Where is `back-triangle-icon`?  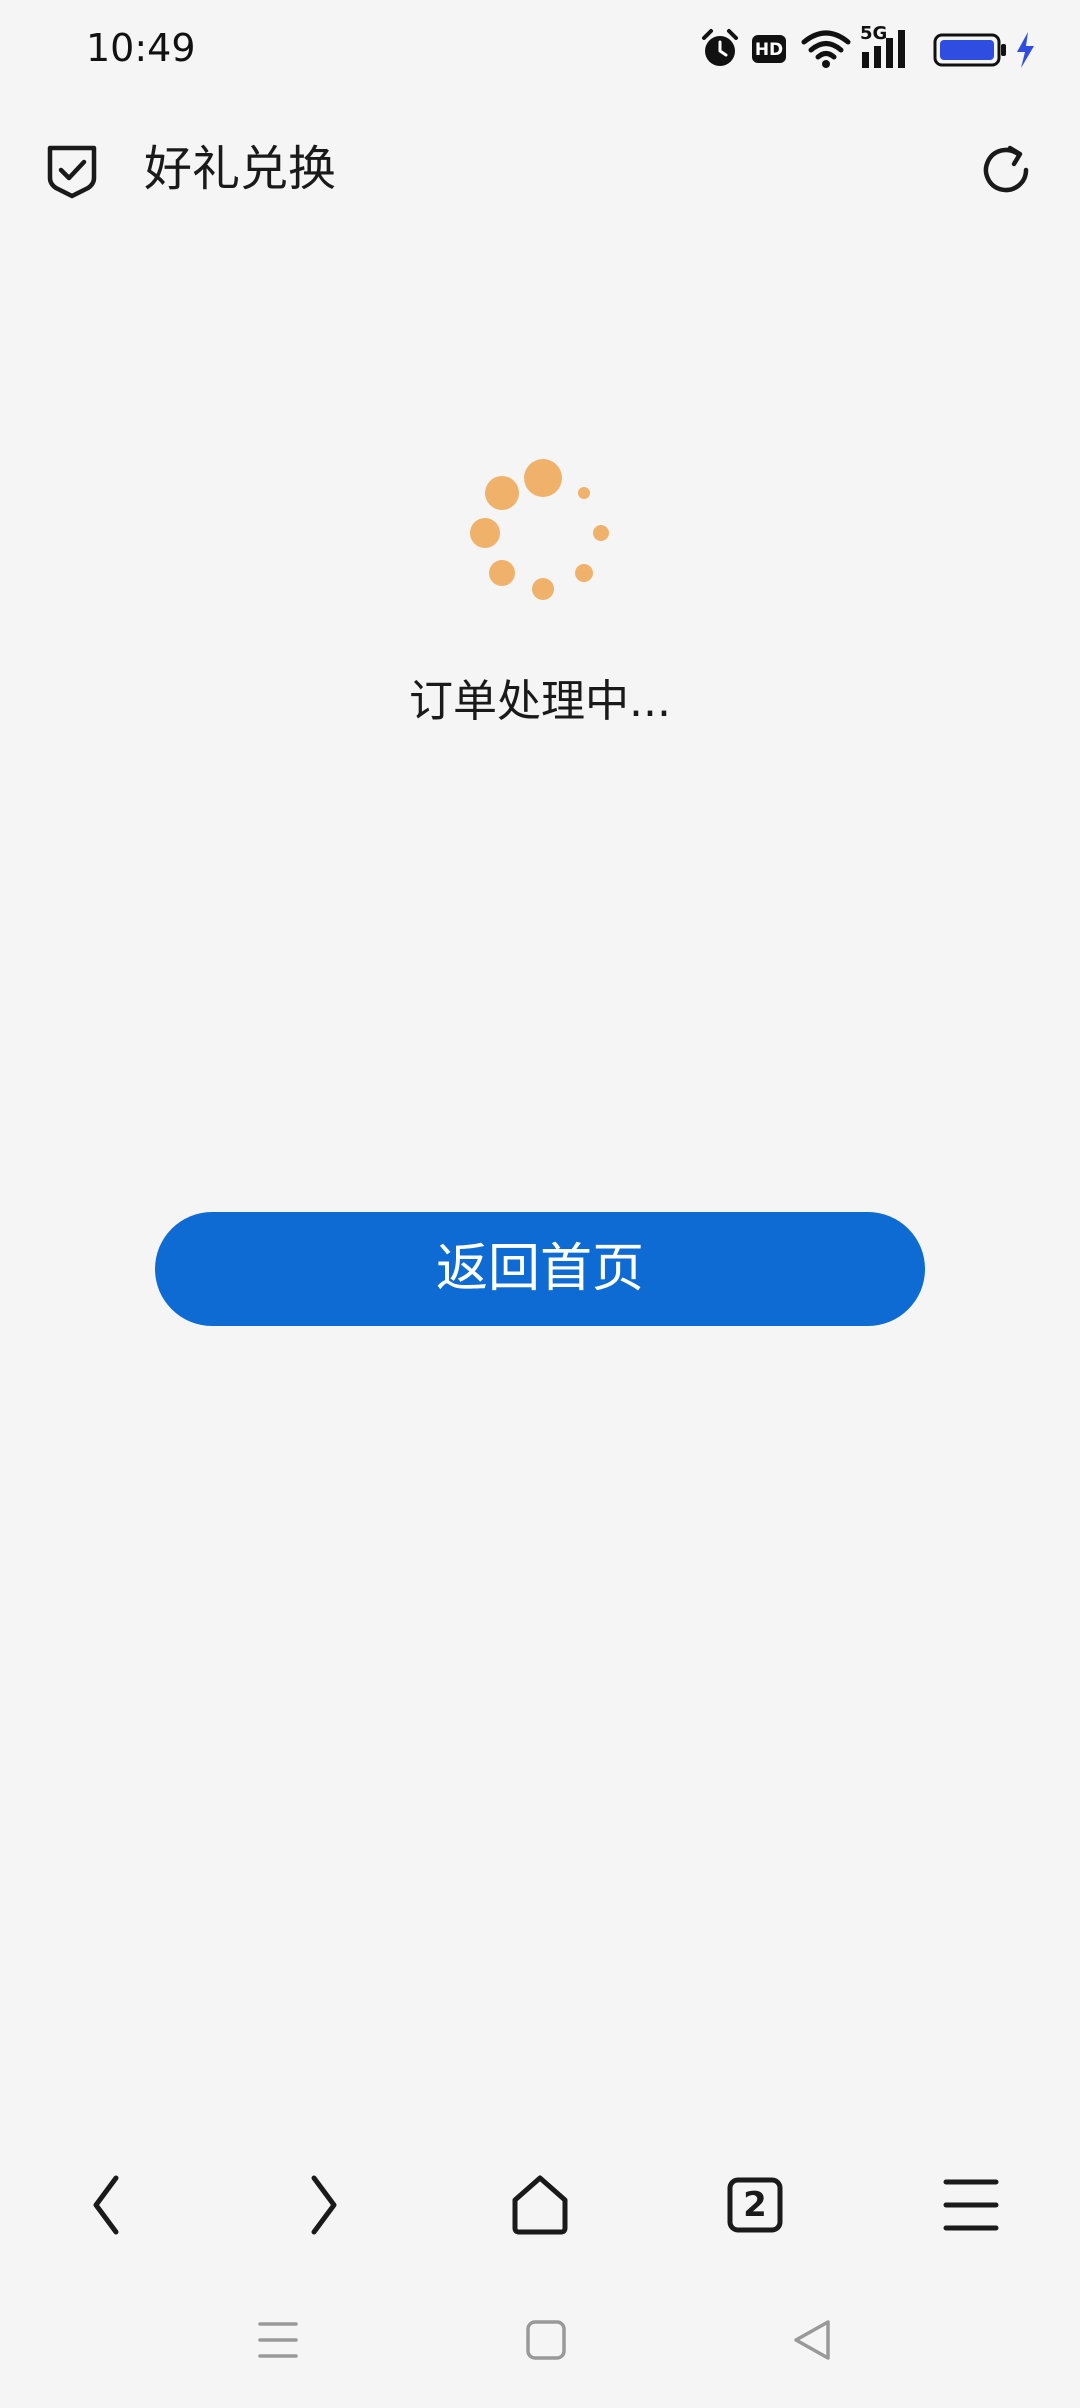 back-triangle-icon is located at coordinates (812, 2340).